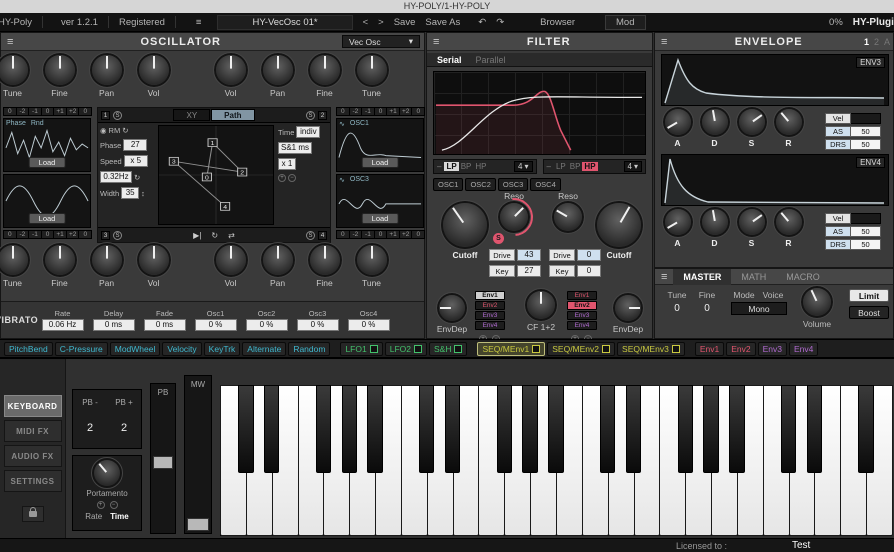  What do you see at coordinates (751, 222) in the screenshot?
I see `env4-s-knob` at bounding box center [751, 222].